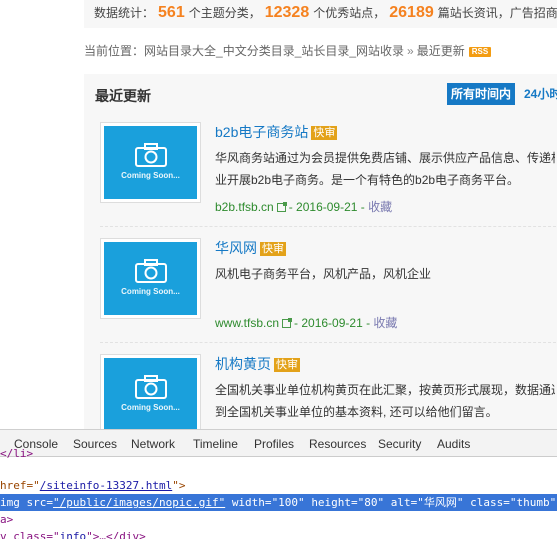  What do you see at coordinates (251, 502) in the screenshot?
I see `dom-attr-name: width=` at bounding box center [251, 502].